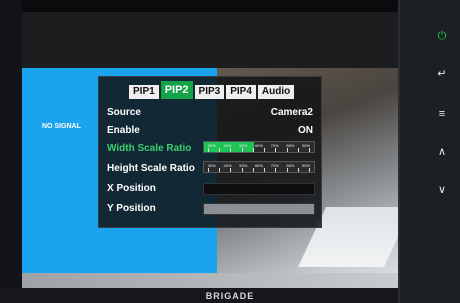  Describe the element at coordinates (123, 130) in the screenshot. I see `enable-label: Enable` at that location.